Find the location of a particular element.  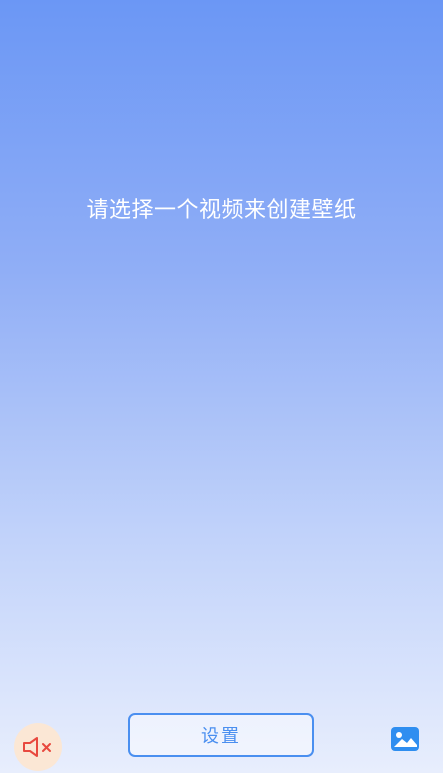

bottom-bar: 设置 is located at coordinates (221, 743).